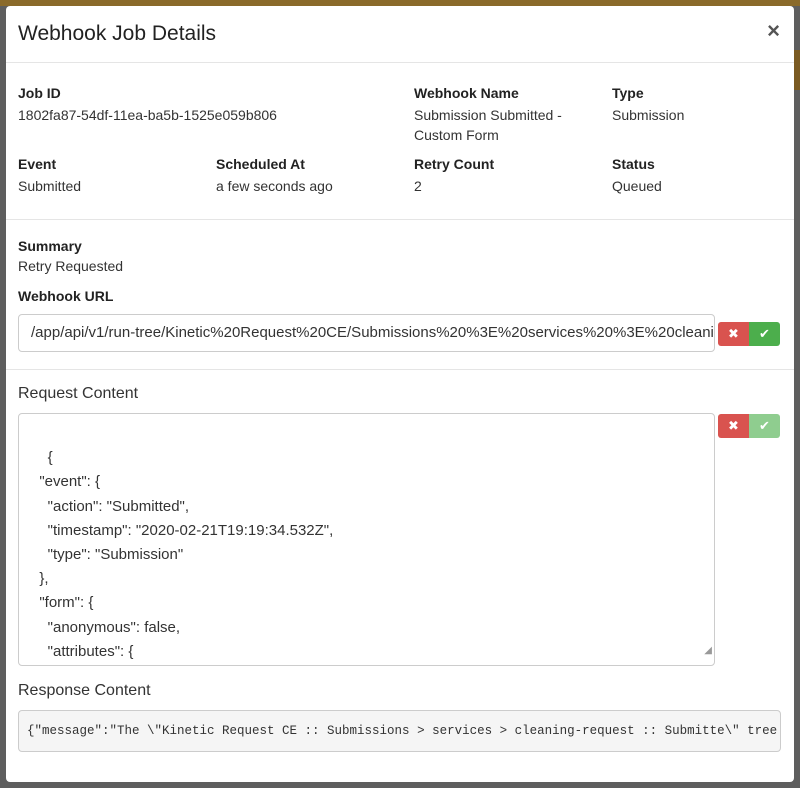 The height and width of the screenshot is (788, 800). I want to click on request-save-button: ✔, so click(764, 426).